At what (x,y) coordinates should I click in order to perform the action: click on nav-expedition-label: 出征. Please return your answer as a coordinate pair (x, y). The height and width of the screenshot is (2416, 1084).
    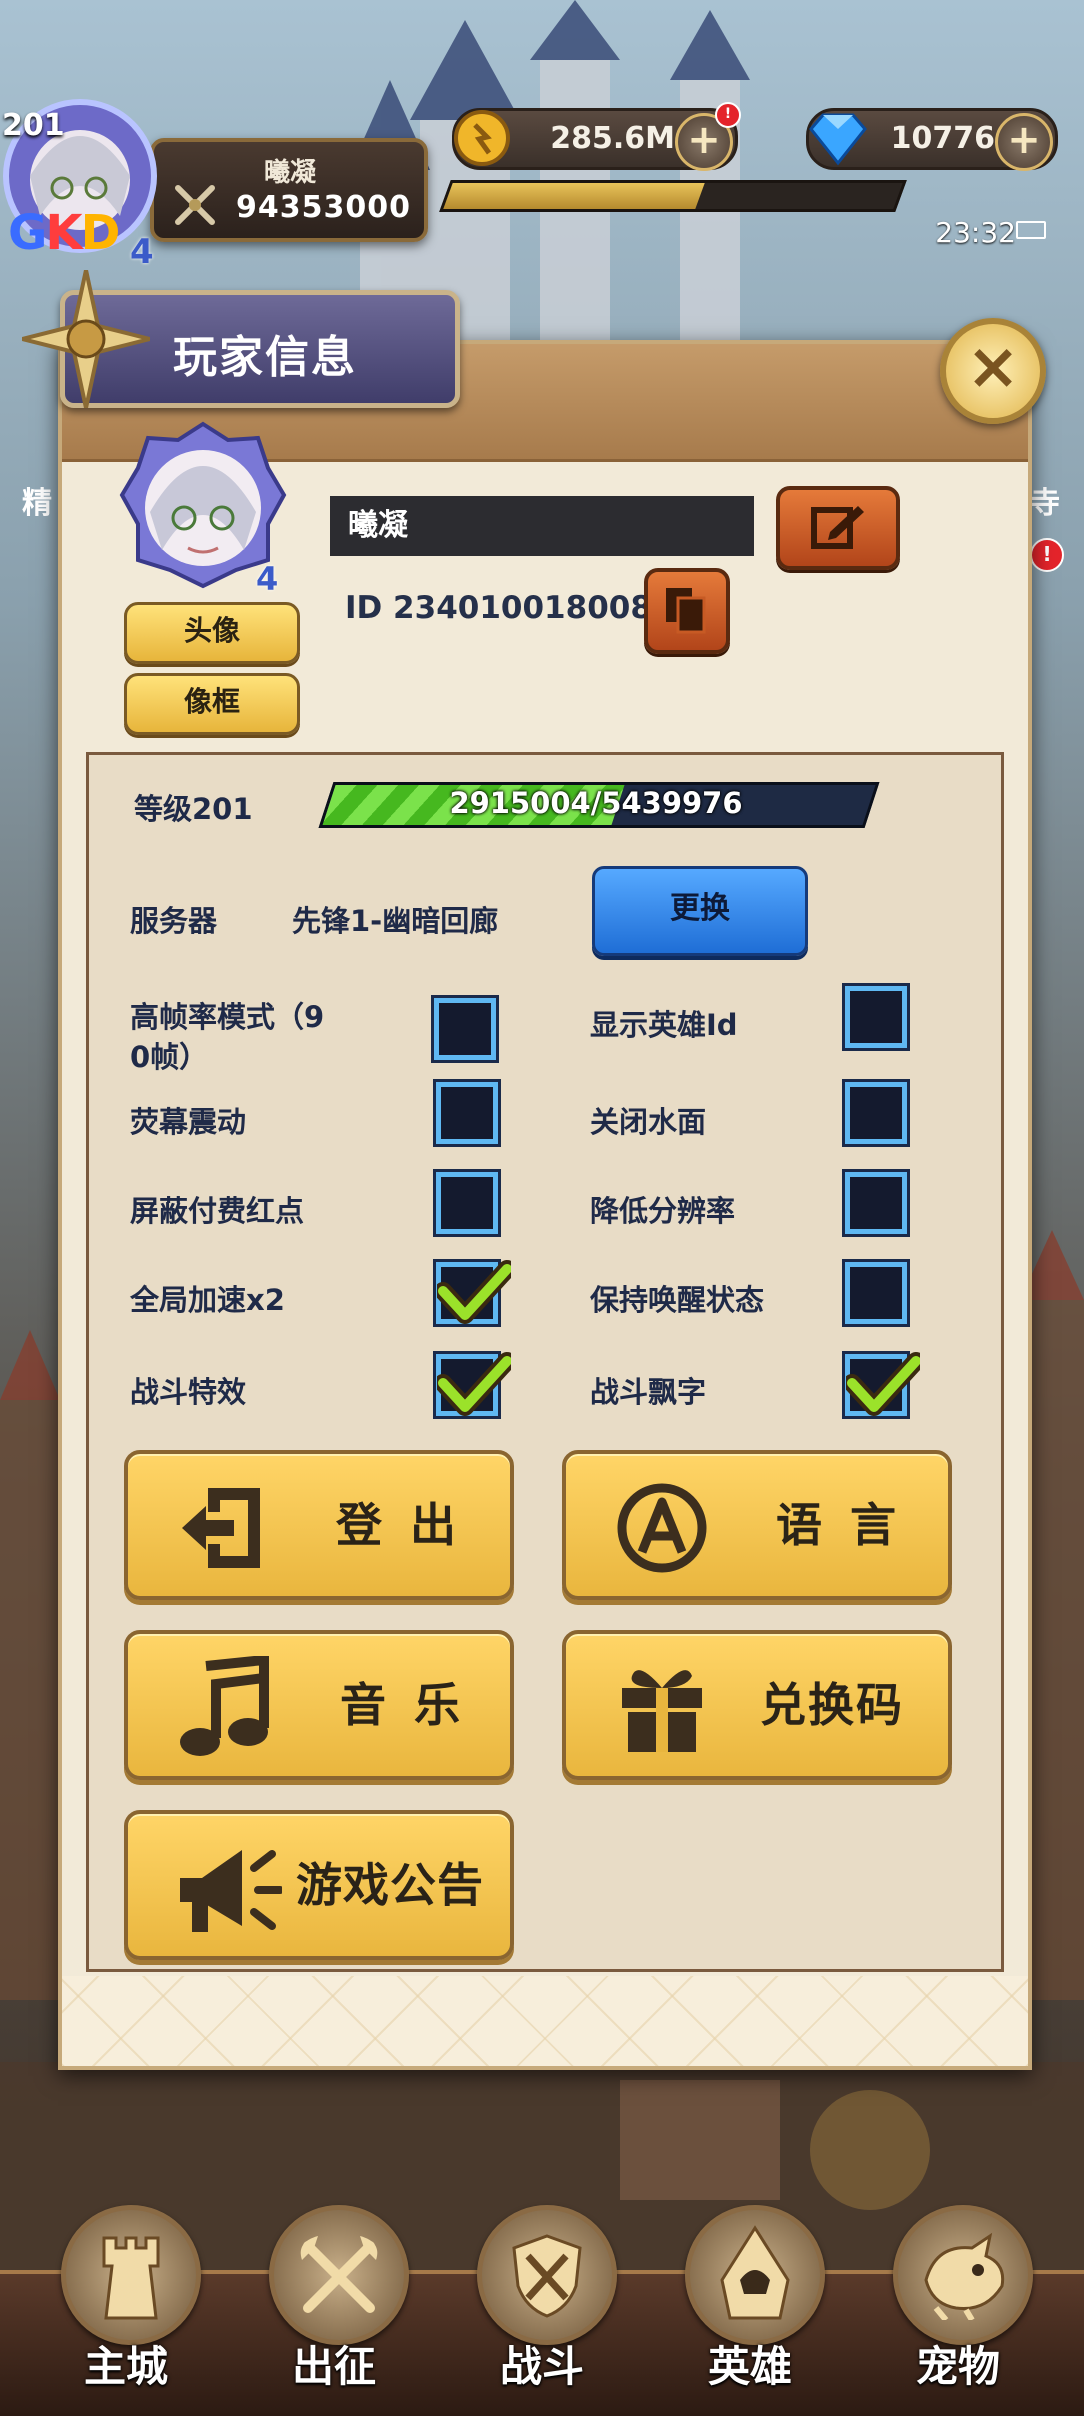
    Looking at the image, I should click on (333, 2366).